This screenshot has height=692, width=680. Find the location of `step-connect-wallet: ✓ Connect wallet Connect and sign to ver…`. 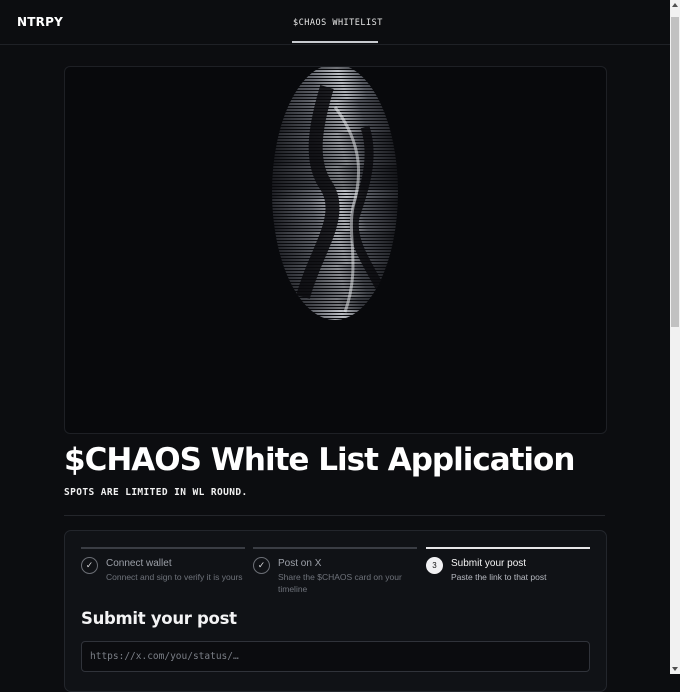

step-connect-wallet: ✓ Connect wallet Connect and sign to ver… is located at coordinates (163, 564).